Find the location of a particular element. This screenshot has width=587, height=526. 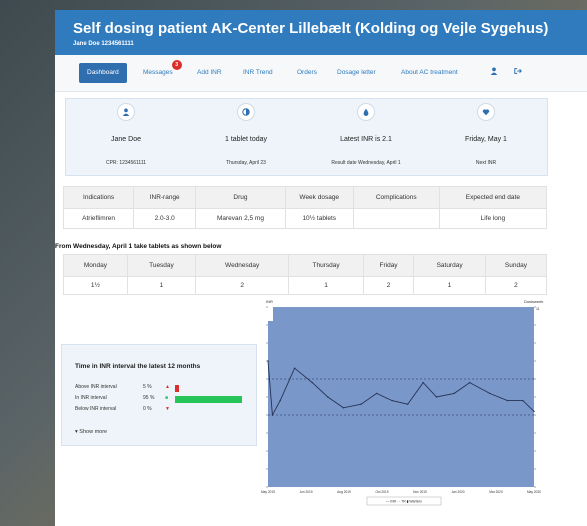

person-icon is located at coordinates (126, 112).